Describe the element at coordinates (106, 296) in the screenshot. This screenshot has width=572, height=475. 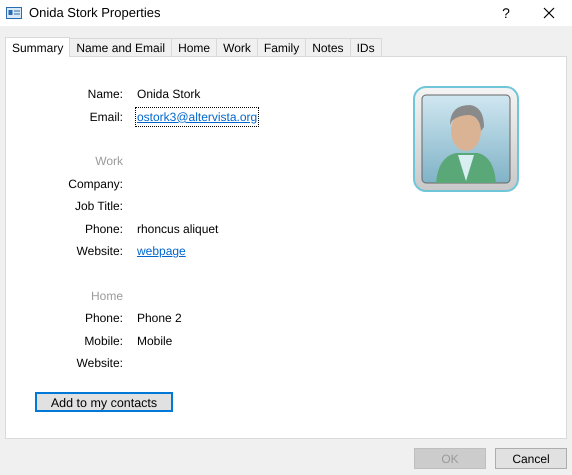
I see `section-heading: Home` at that location.